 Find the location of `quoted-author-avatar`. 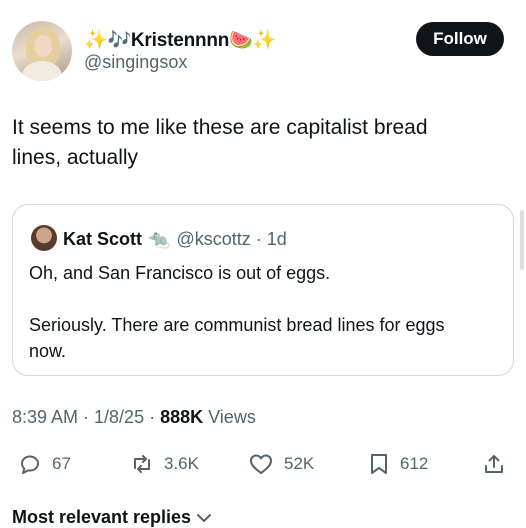

quoted-author-avatar is located at coordinates (44, 238).